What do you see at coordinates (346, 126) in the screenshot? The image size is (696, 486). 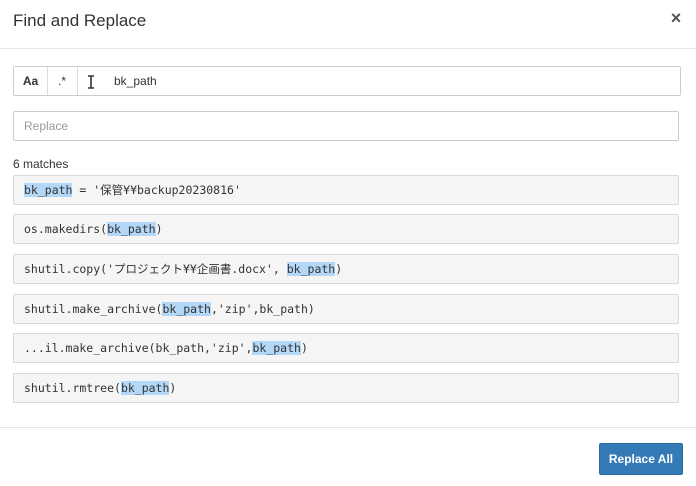 I see `replace-input` at bounding box center [346, 126].